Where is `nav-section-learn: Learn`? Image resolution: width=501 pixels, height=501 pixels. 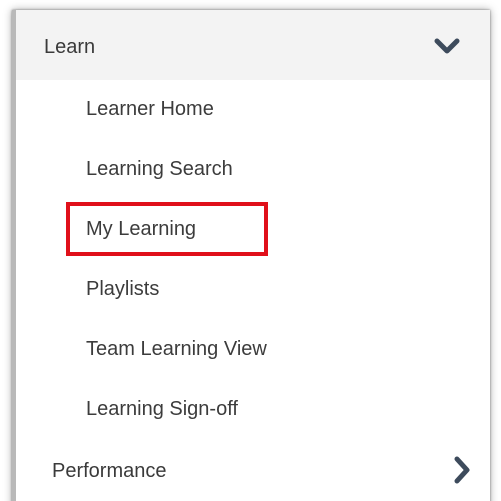 nav-section-learn: Learn is located at coordinates (253, 45).